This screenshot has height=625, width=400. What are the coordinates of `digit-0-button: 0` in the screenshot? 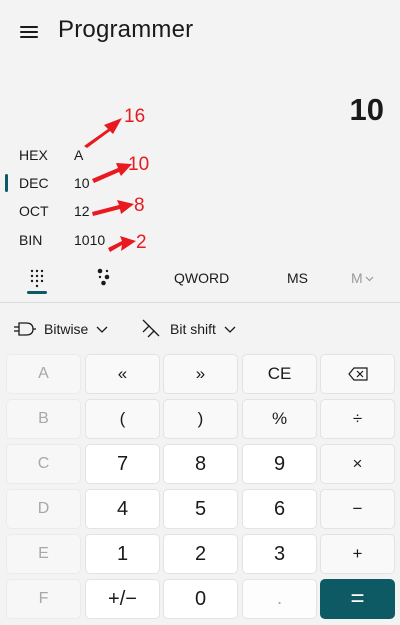 It's located at (200, 599).